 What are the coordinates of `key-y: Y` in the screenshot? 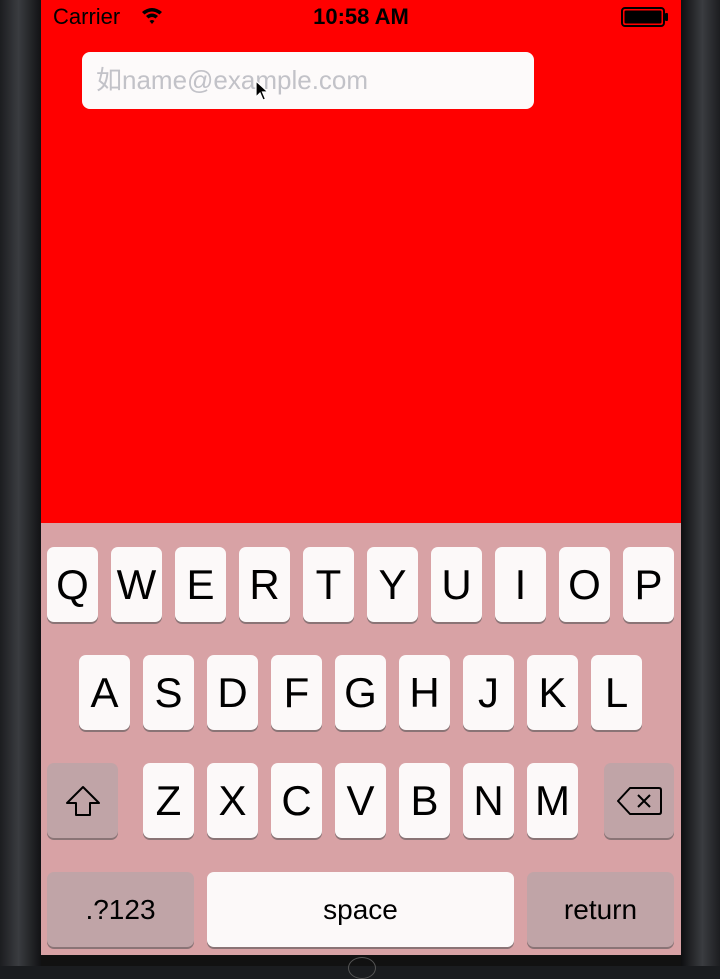 It's located at (392, 584).